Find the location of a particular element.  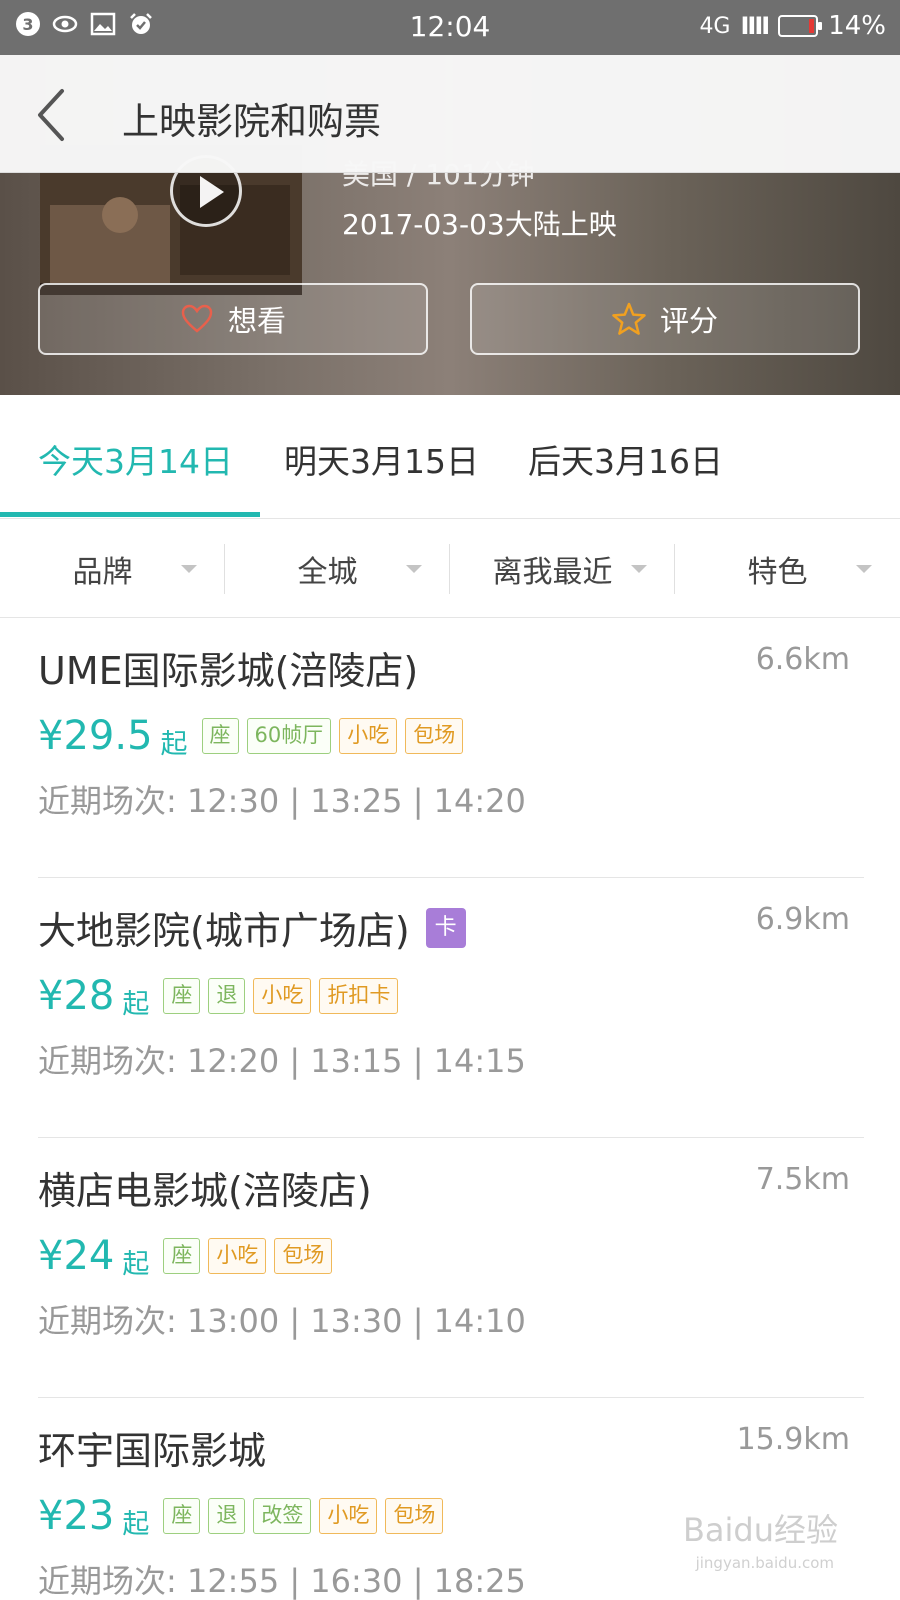

tag: 改签 is located at coordinates (282, 1515).